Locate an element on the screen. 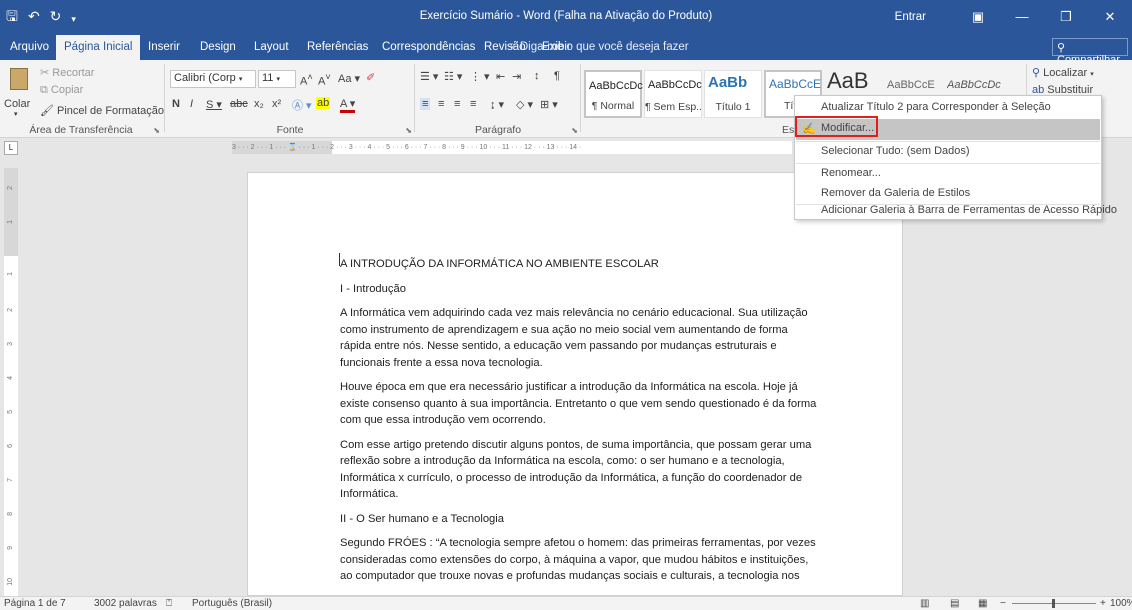 This screenshot has width=1132, height=610. line-spacing-icon: ↨ ▾ is located at coordinates (497, 104).